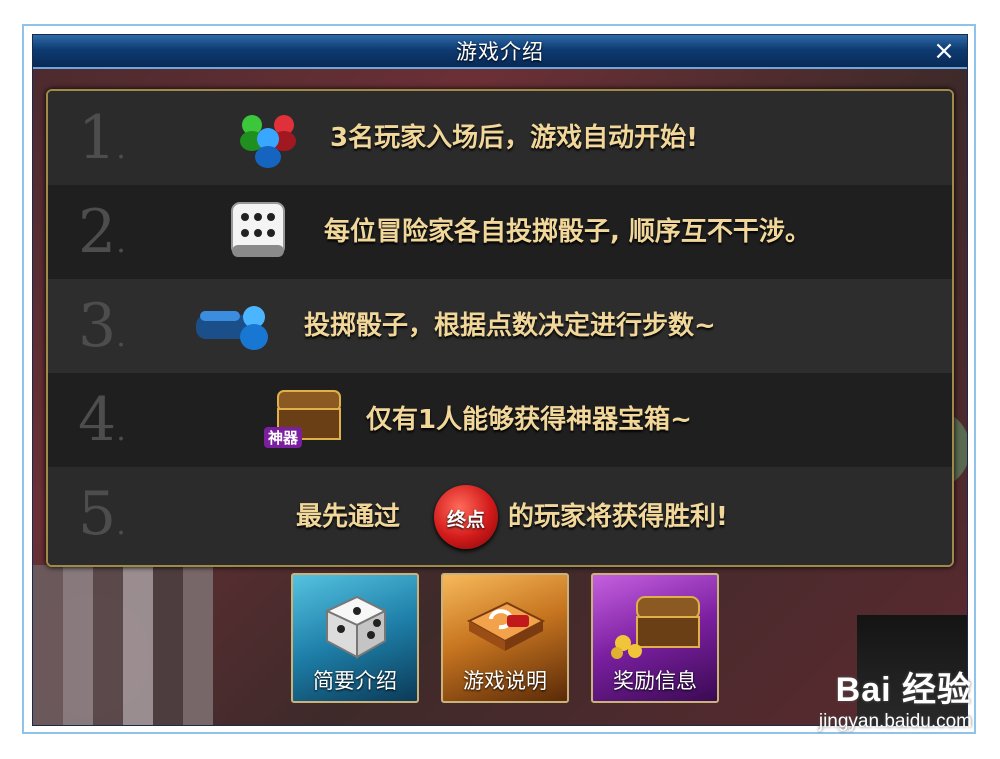  I want to click on brief-intro-button: 简要介绍, so click(355, 638).